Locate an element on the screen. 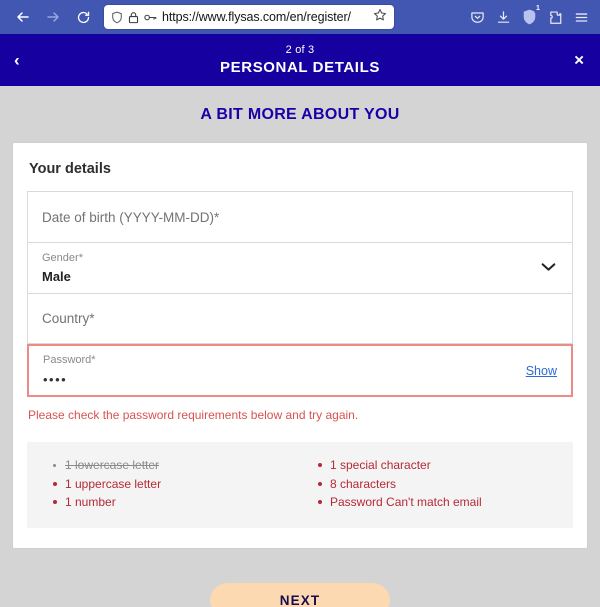 The height and width of the screenshot is (607, 600). requirement-item: 1 lowercase letter is located at coordinates (176, 465).